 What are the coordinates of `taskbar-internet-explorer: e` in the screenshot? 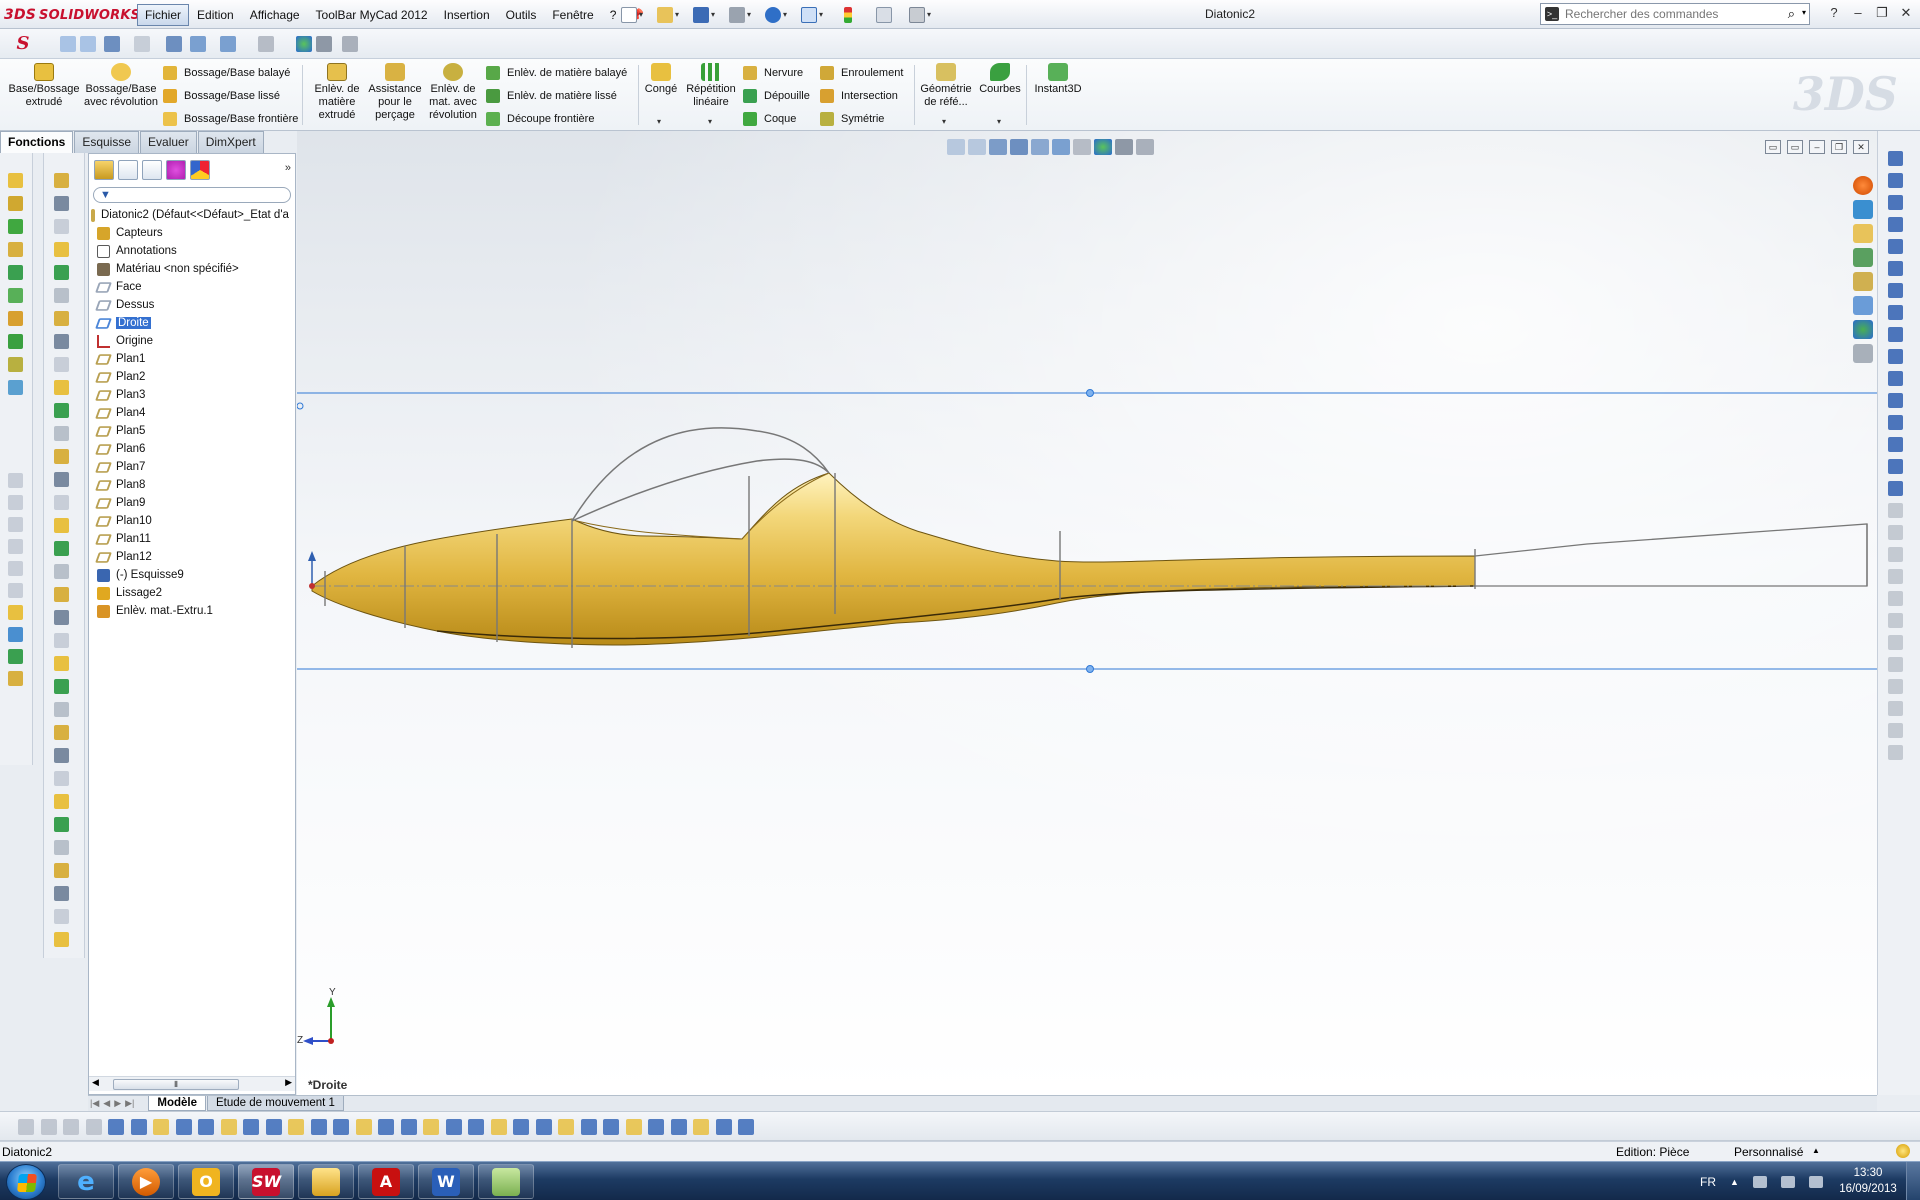 It's located at (86, 1181).